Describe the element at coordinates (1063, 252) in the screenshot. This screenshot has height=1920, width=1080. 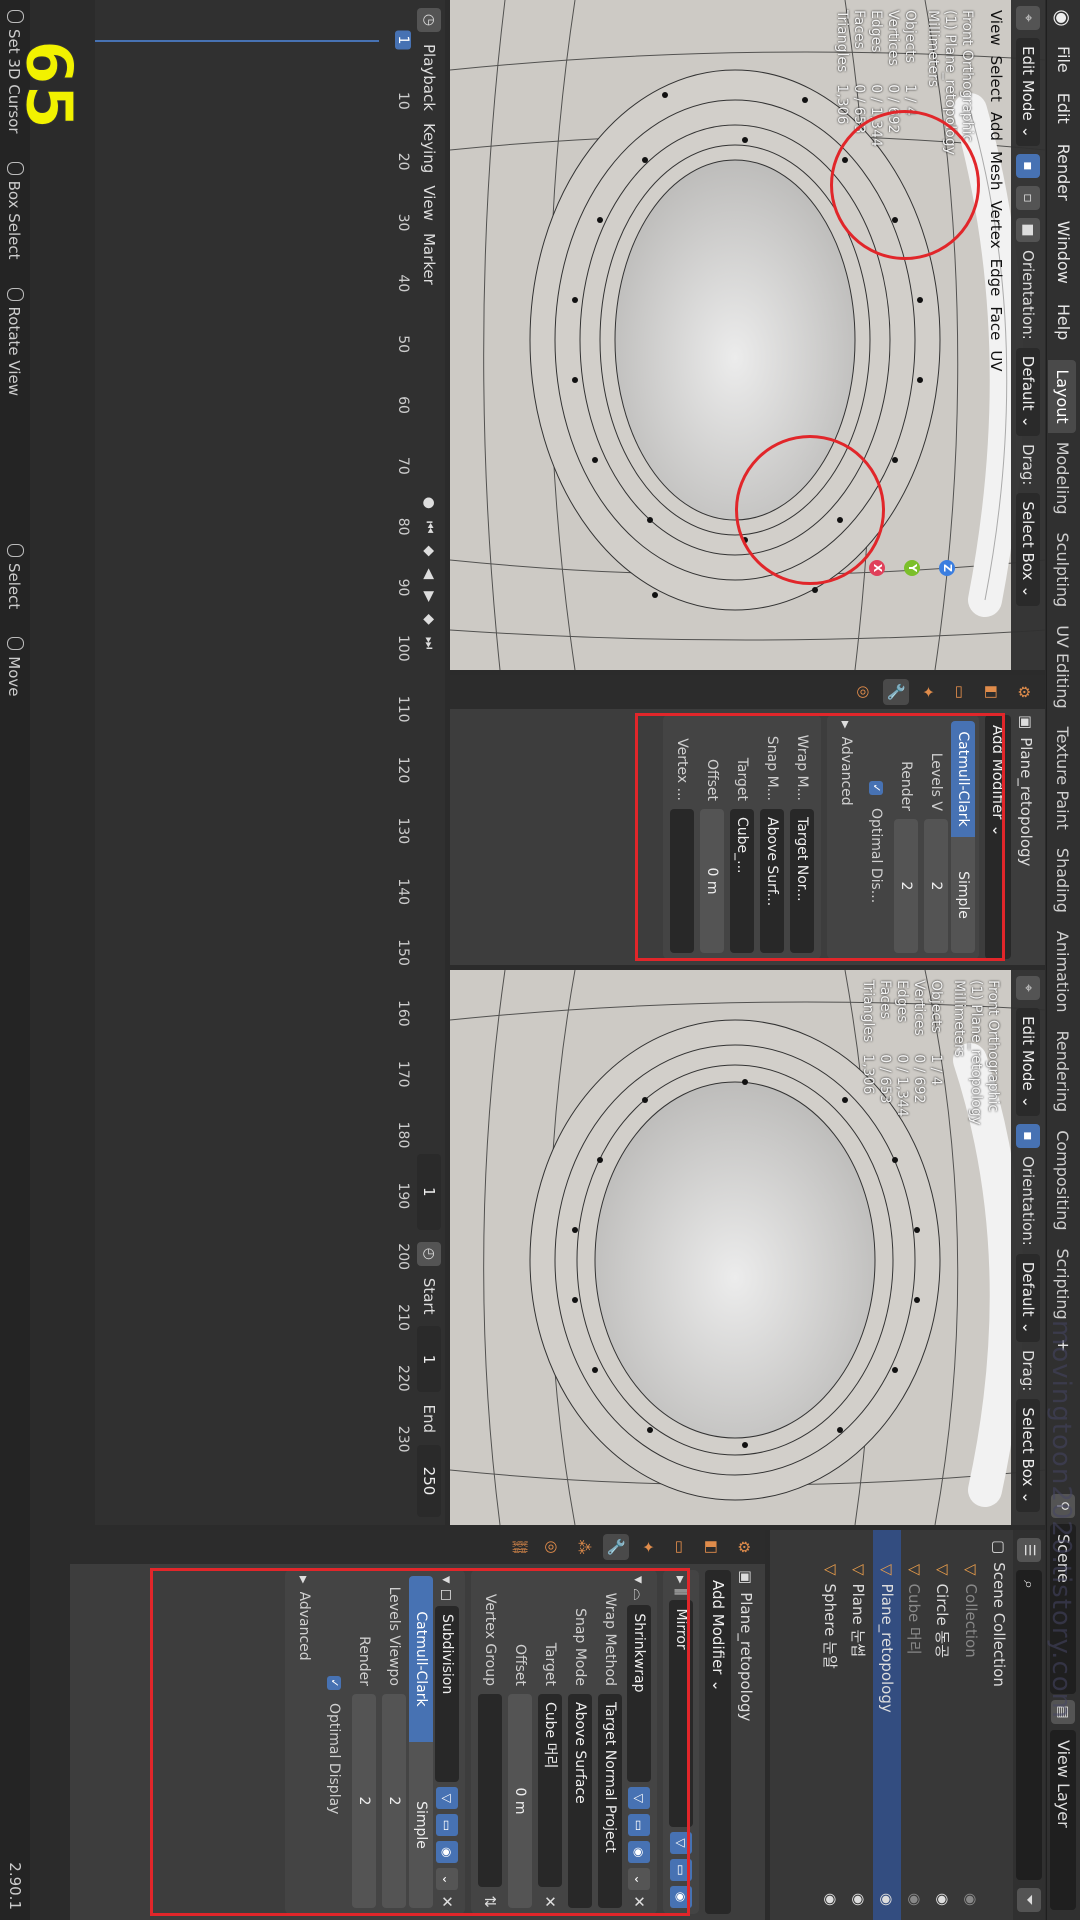
I see `menu-window: Window` at that location.